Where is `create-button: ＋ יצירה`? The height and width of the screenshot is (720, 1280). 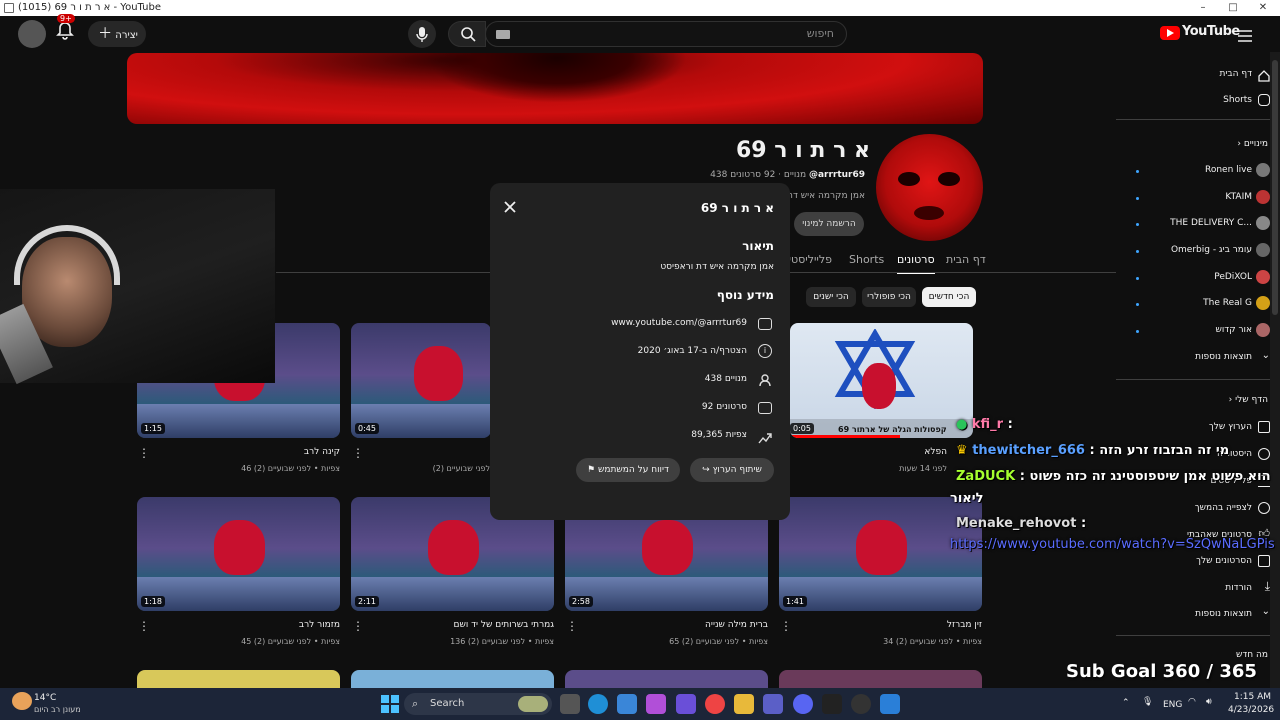
create-button: ＋ יצירה is located at coordinates (117, 34).